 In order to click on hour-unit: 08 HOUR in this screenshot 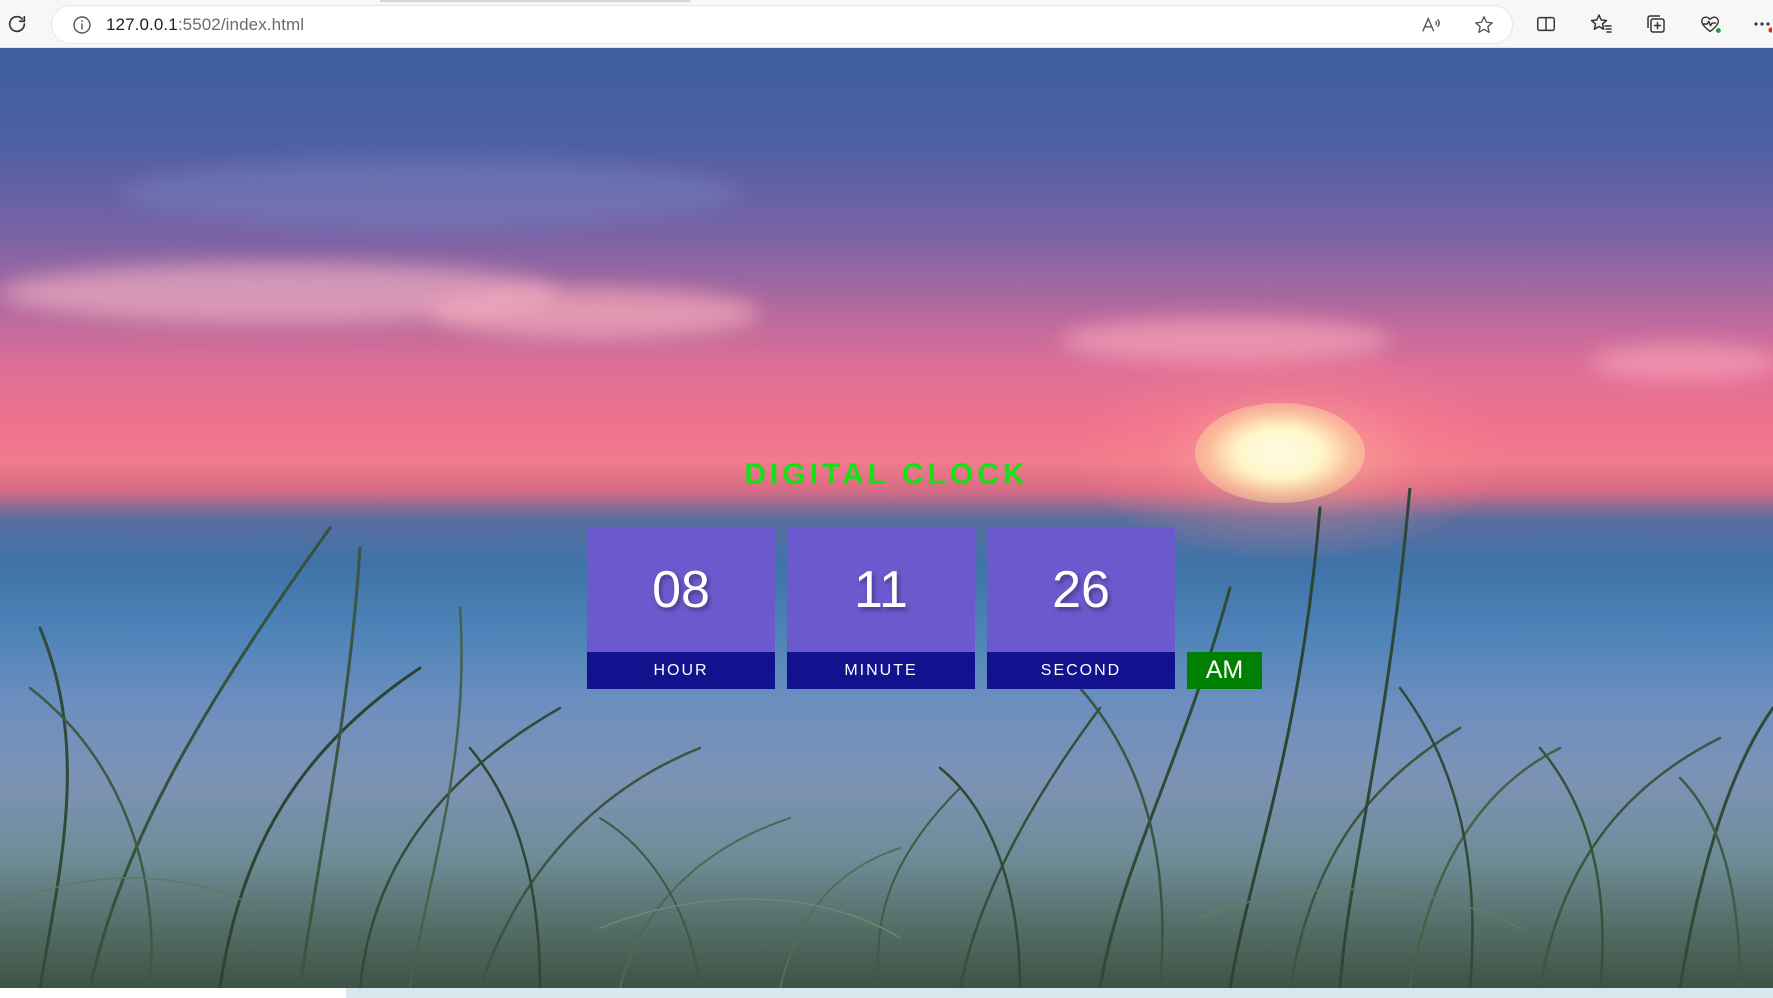, I will do `click(681, 608)`.